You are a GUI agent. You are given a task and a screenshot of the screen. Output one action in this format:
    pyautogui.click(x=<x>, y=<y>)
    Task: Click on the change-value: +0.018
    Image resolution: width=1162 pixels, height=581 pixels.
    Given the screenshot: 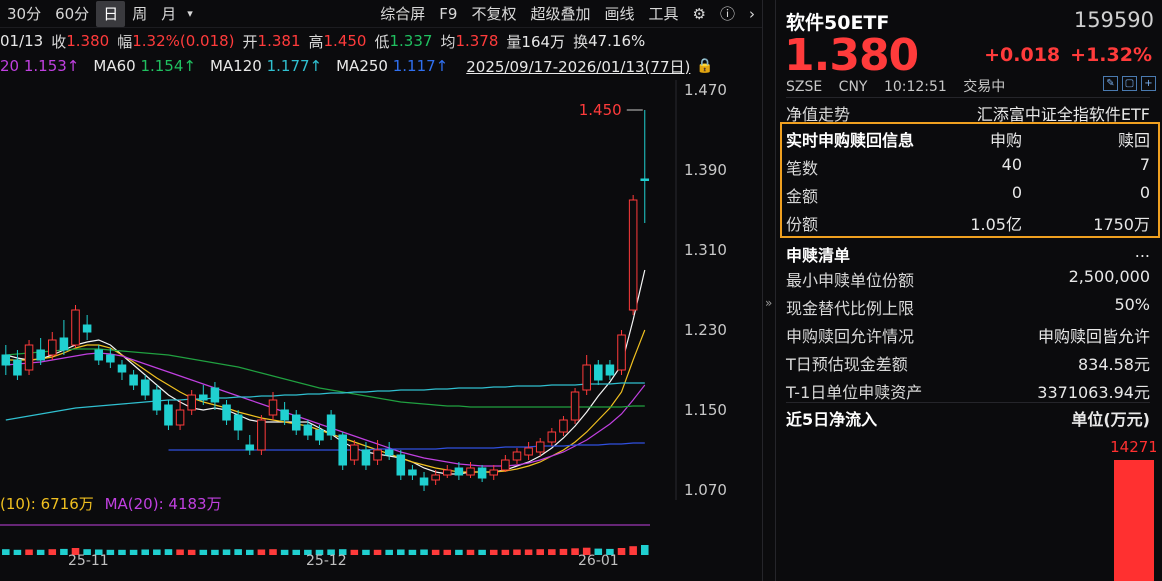 What is the action you would take?
    pyautogui.click(x=1022, y=55)
    